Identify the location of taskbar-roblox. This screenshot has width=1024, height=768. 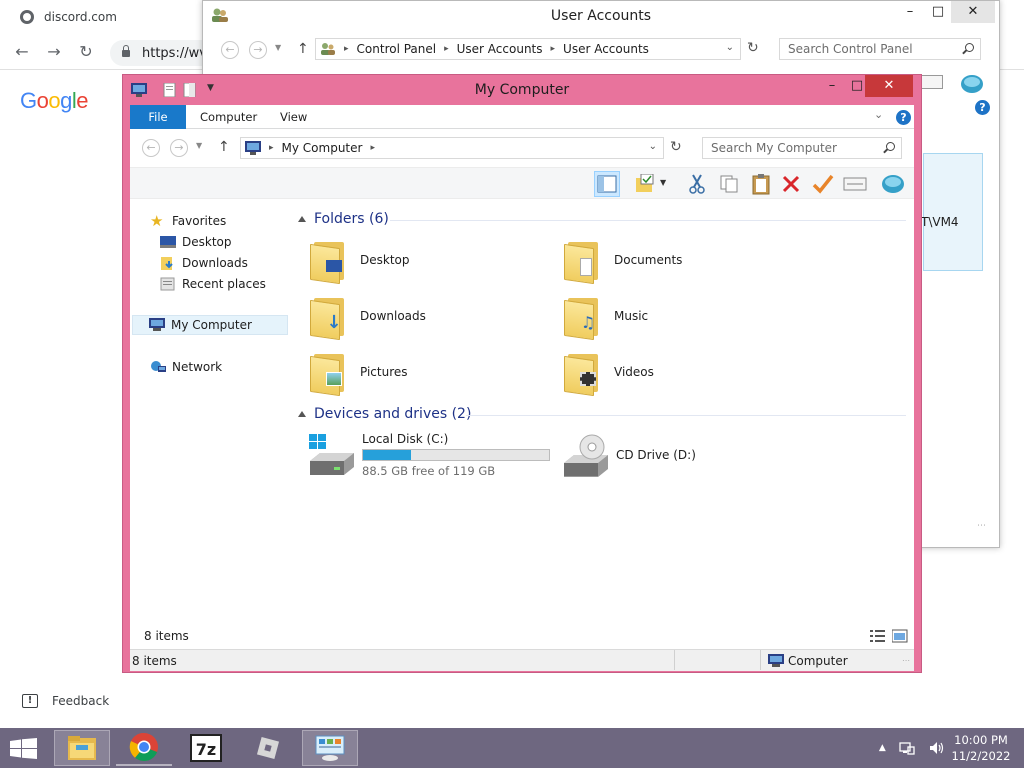
(268, 748).